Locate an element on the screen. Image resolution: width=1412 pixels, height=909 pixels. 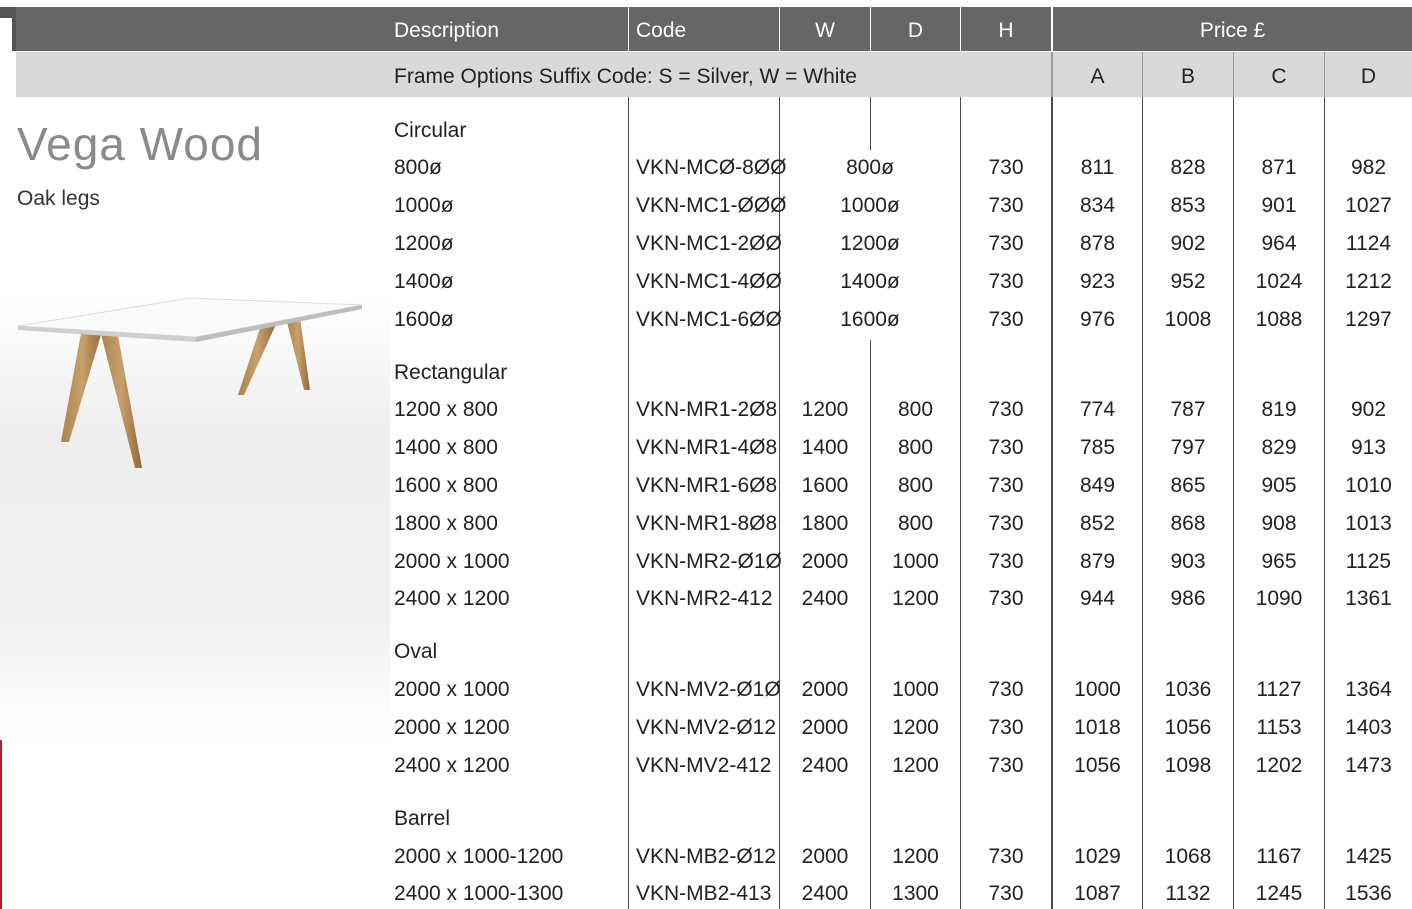
row-price-b: 865 is located at coordinates (1188, 485).